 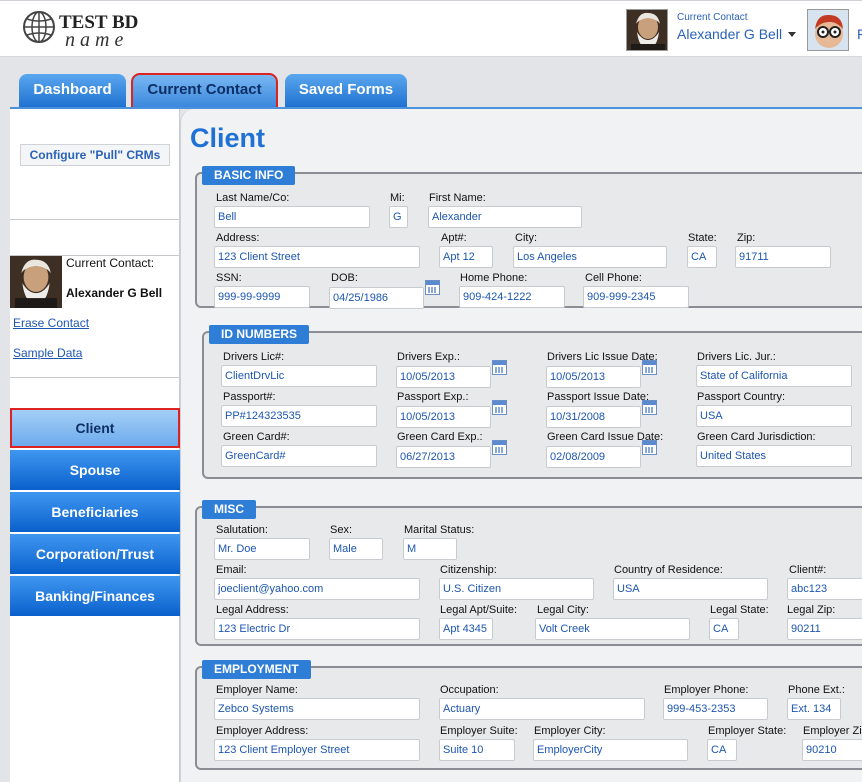 What do you see at coordinates (299, 416) in the screenshot?
I see `passport-field: PP#124323535` at bounding box center [299, 416].